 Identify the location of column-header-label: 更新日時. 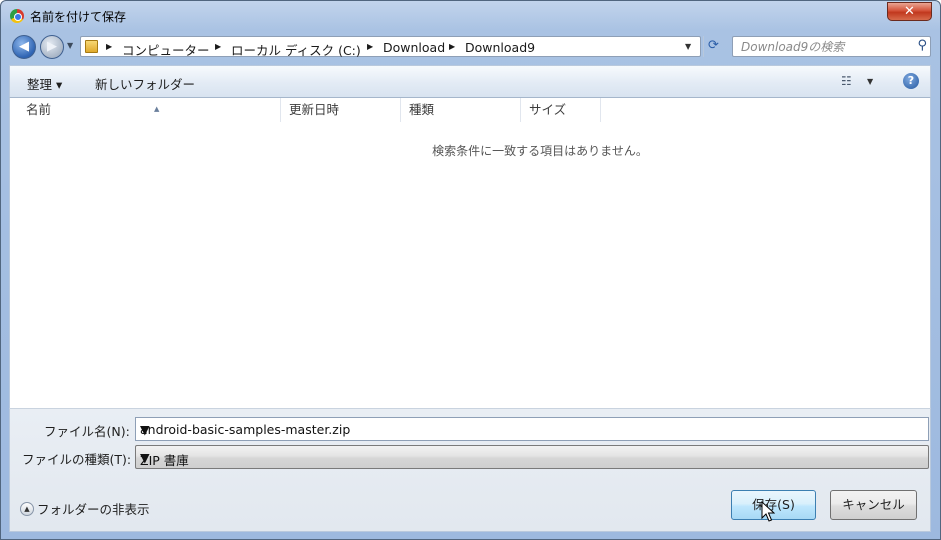
(314, 109).